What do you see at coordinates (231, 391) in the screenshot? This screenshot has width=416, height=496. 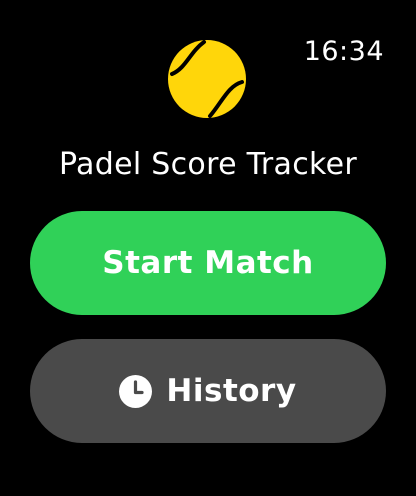 I see `history-label: History` at bounding box center [231, 391].